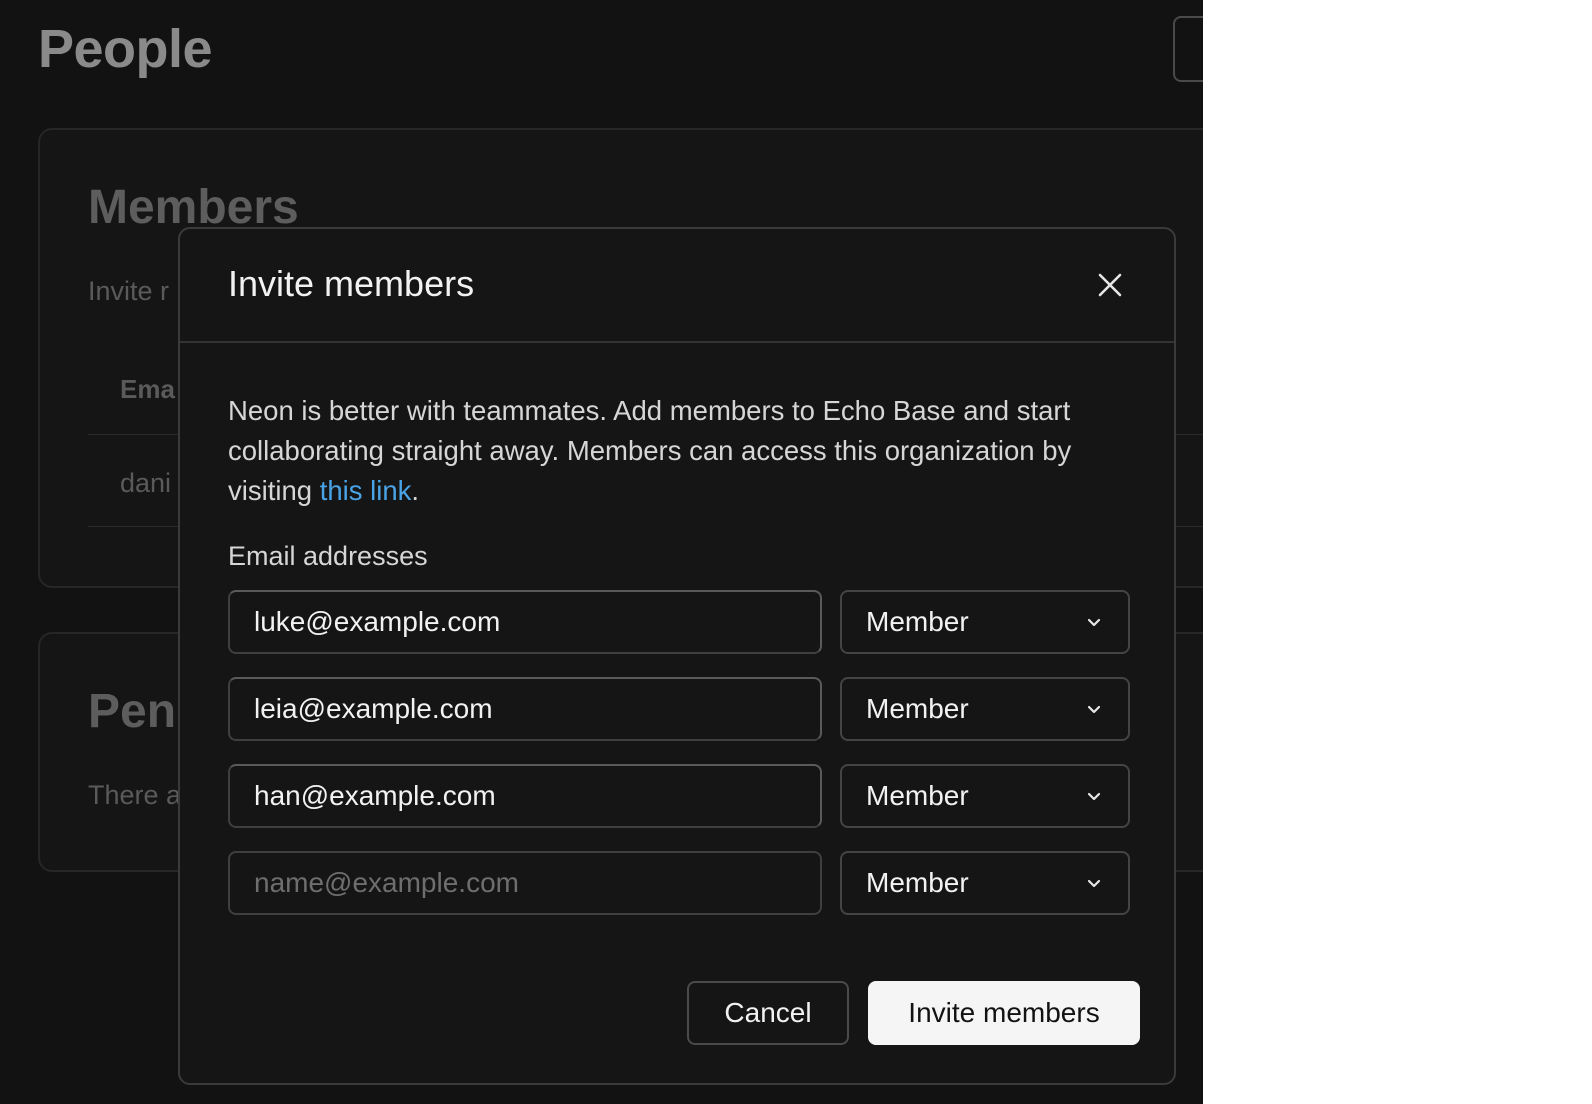  What do you see at coordinates (135, 795) in the screenshot?
I see `pending-description: There a` at bounding box center [135, 795].